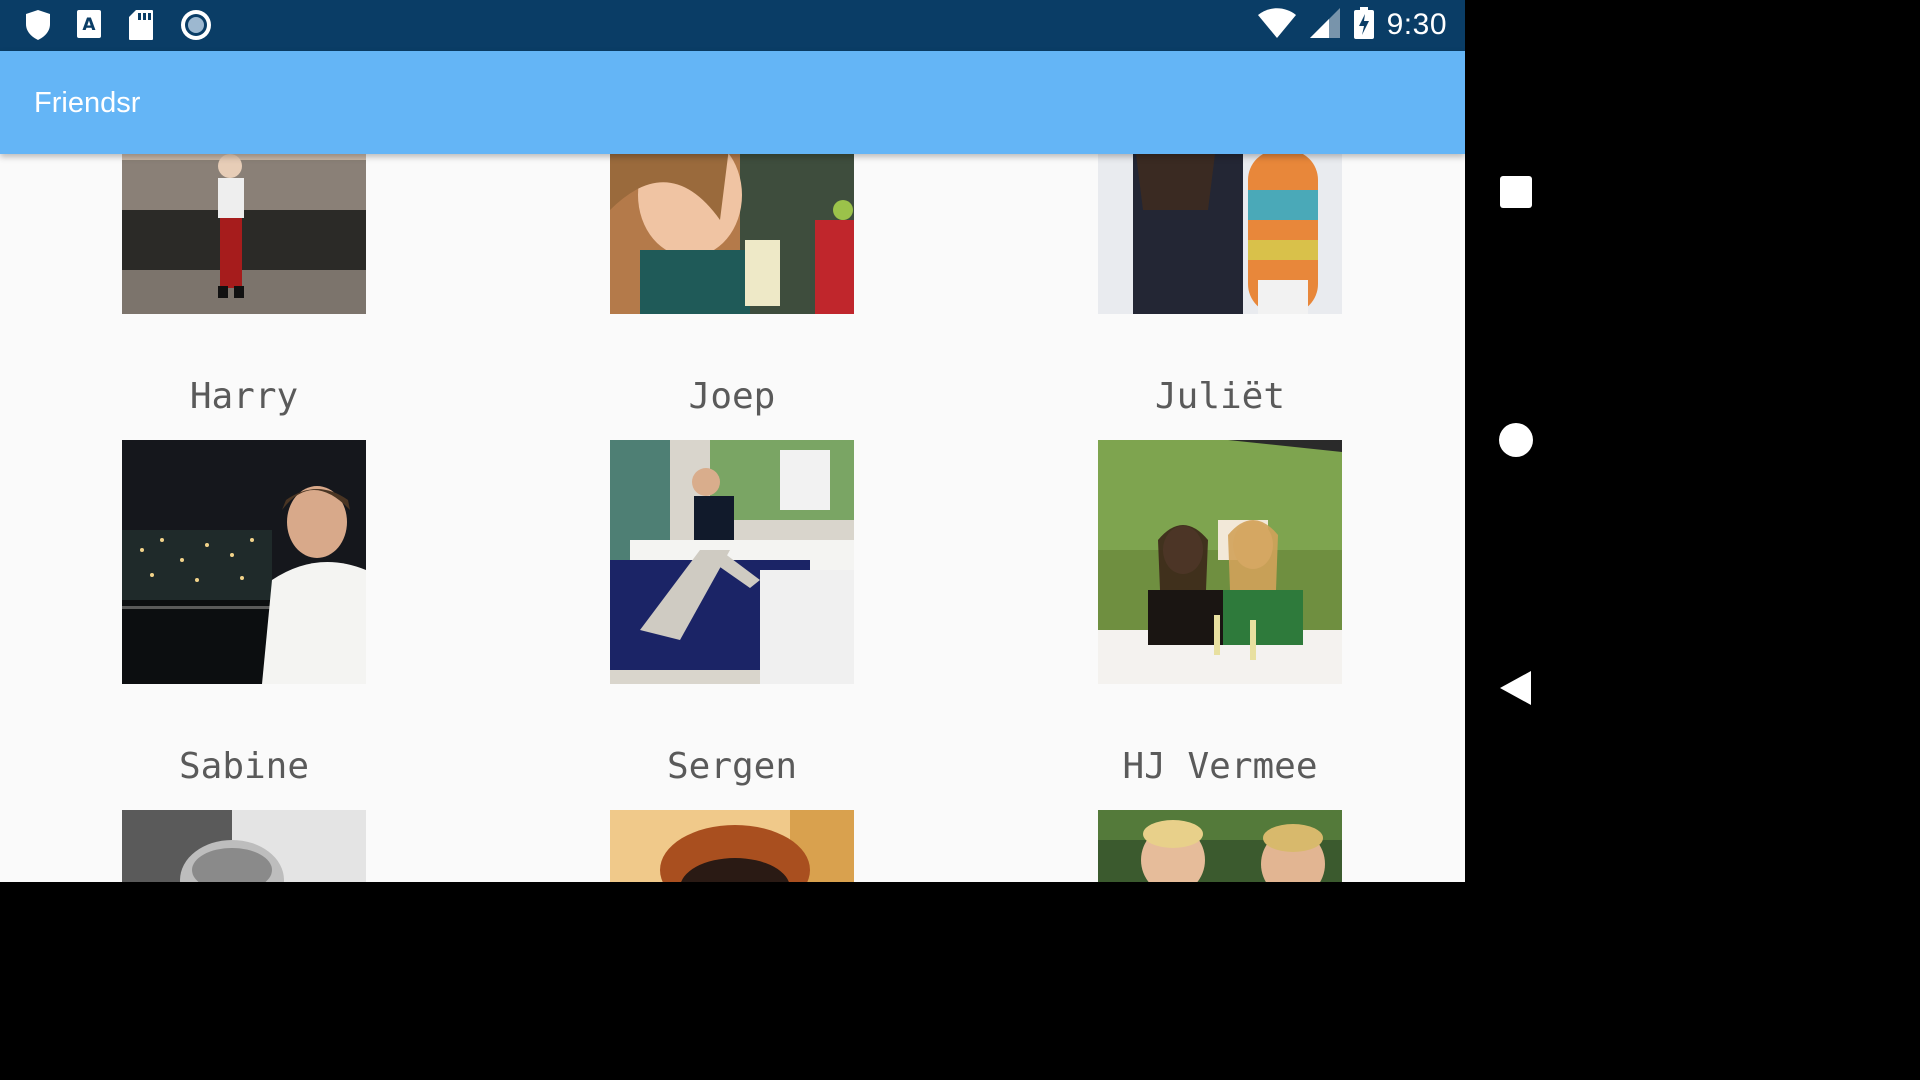 The image size is (1920, 1080). I want to click on app-bar: Friendsr, so click(732, 102).